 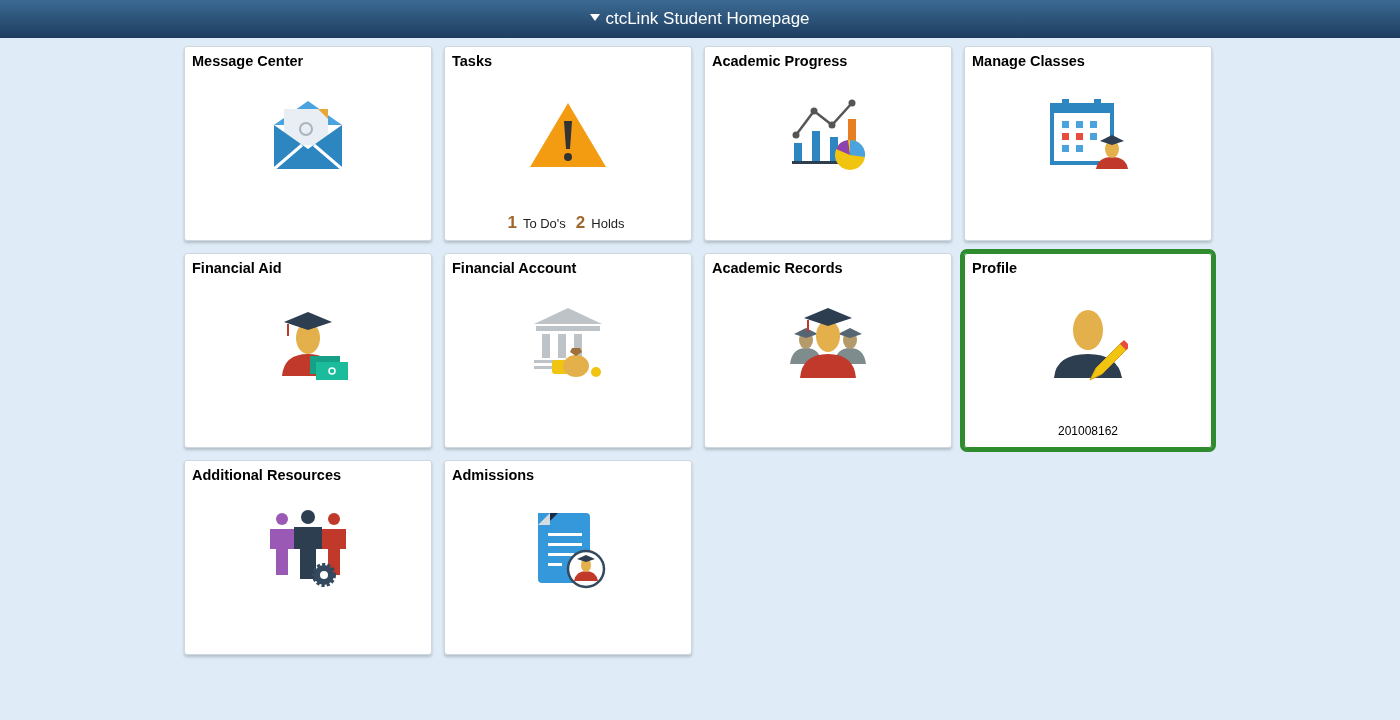 I want to click on tile-card: Academic Progress, so click(x=828, y=143).